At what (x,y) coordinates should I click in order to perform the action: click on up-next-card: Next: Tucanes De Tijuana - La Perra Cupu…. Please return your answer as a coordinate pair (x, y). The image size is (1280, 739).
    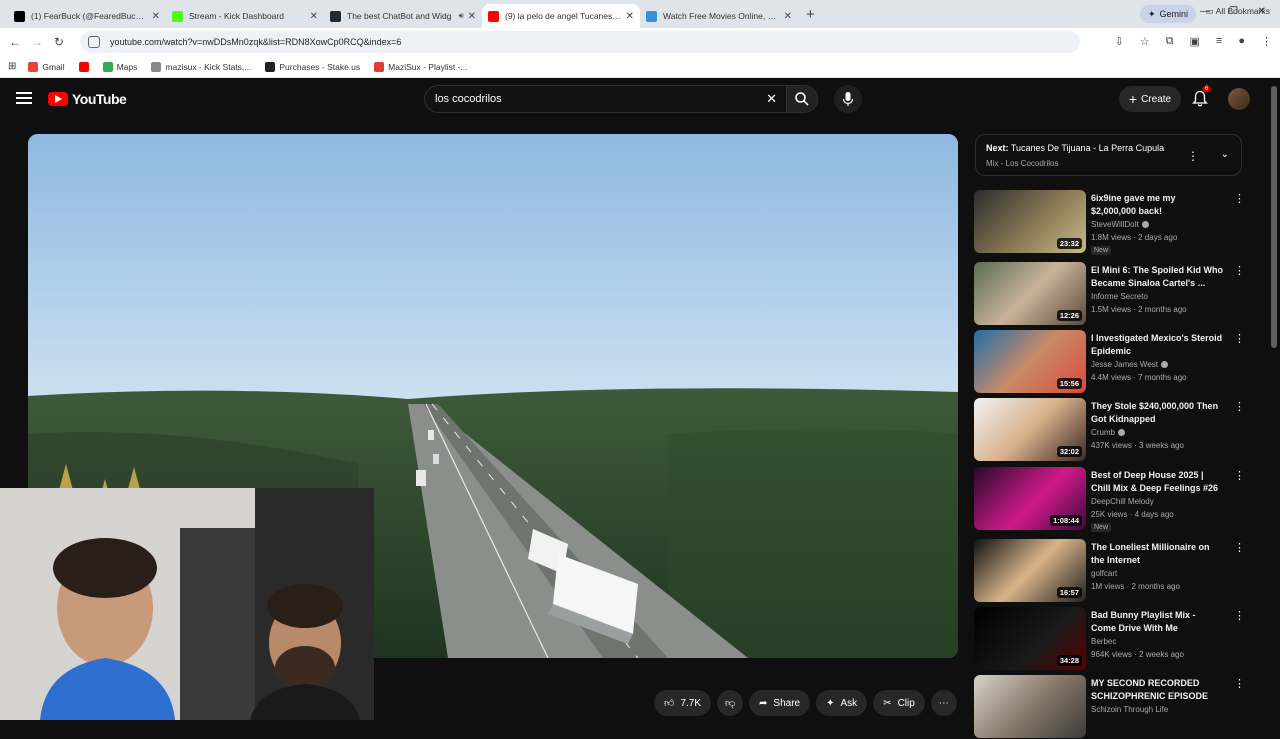
    Looking at the image, I should click on (1108, 155).